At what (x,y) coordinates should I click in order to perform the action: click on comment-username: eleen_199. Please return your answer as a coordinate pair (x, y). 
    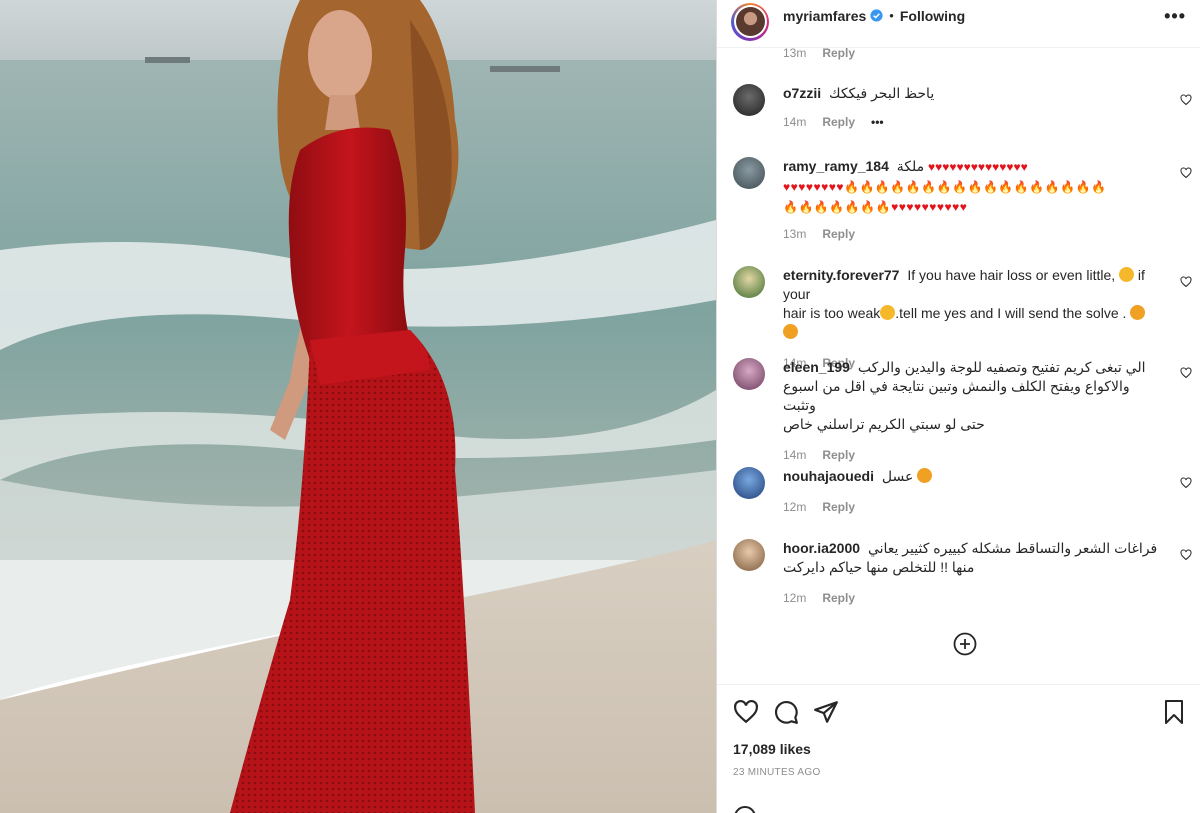
    Looking at the image, I should click on (816, 367).